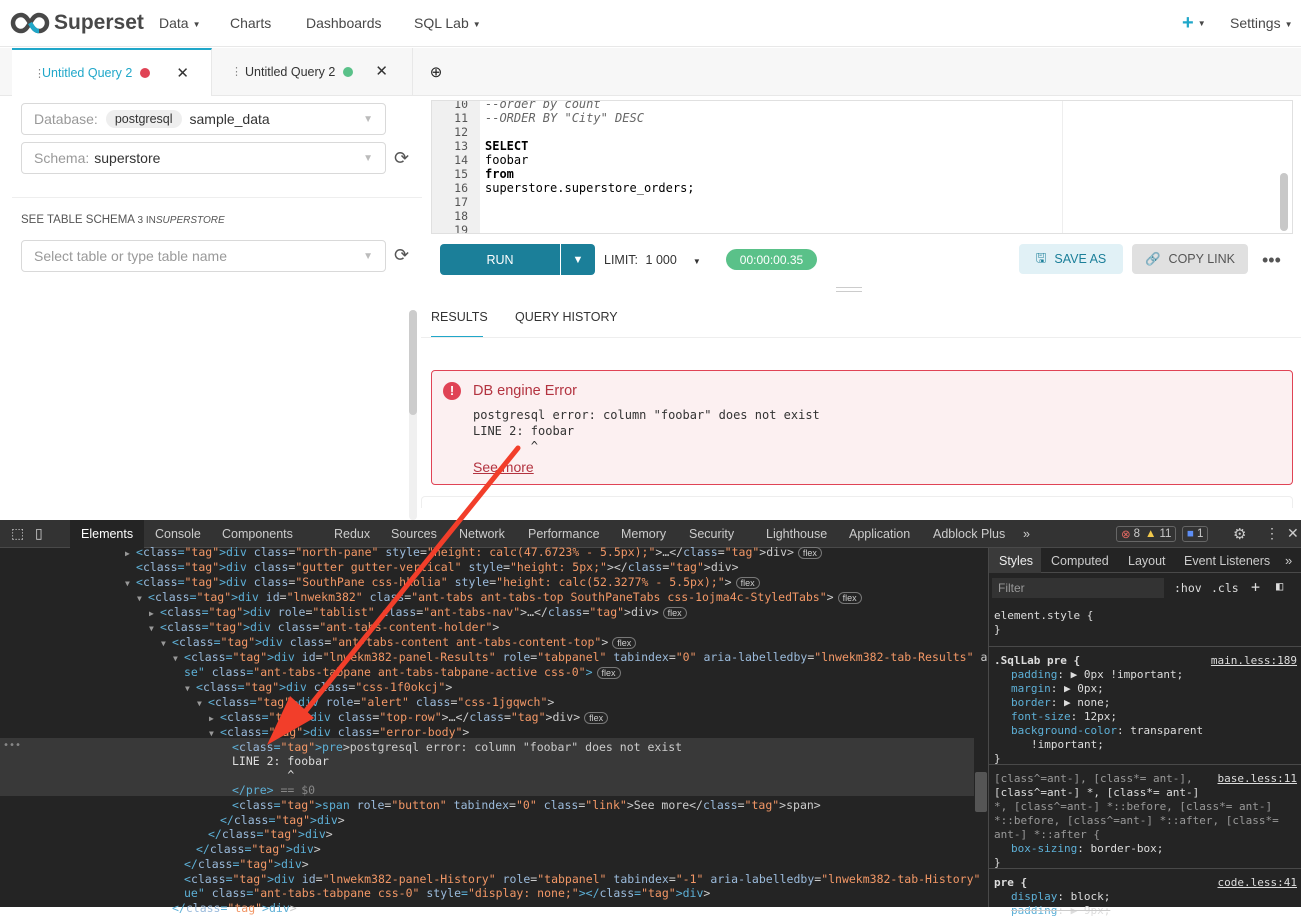  What do you see at coordinates (1062, 167) in the screenshot?
I see `print-margin` at bounding box center [1062, 167].